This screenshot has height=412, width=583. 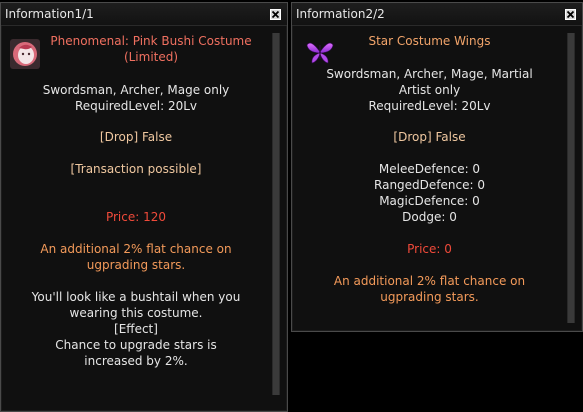 I want to click on window-title: Information2/2, so click(x=340, y=14).